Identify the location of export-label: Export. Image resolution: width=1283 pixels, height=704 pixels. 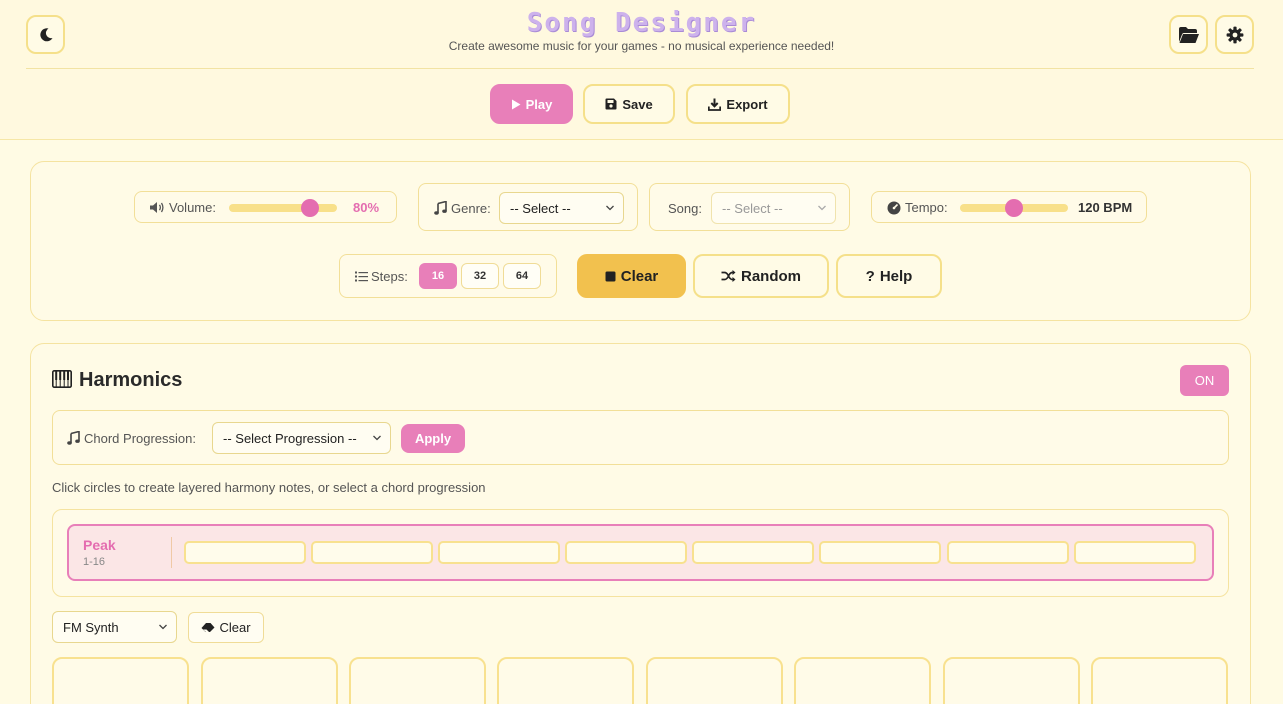
(747, 104).